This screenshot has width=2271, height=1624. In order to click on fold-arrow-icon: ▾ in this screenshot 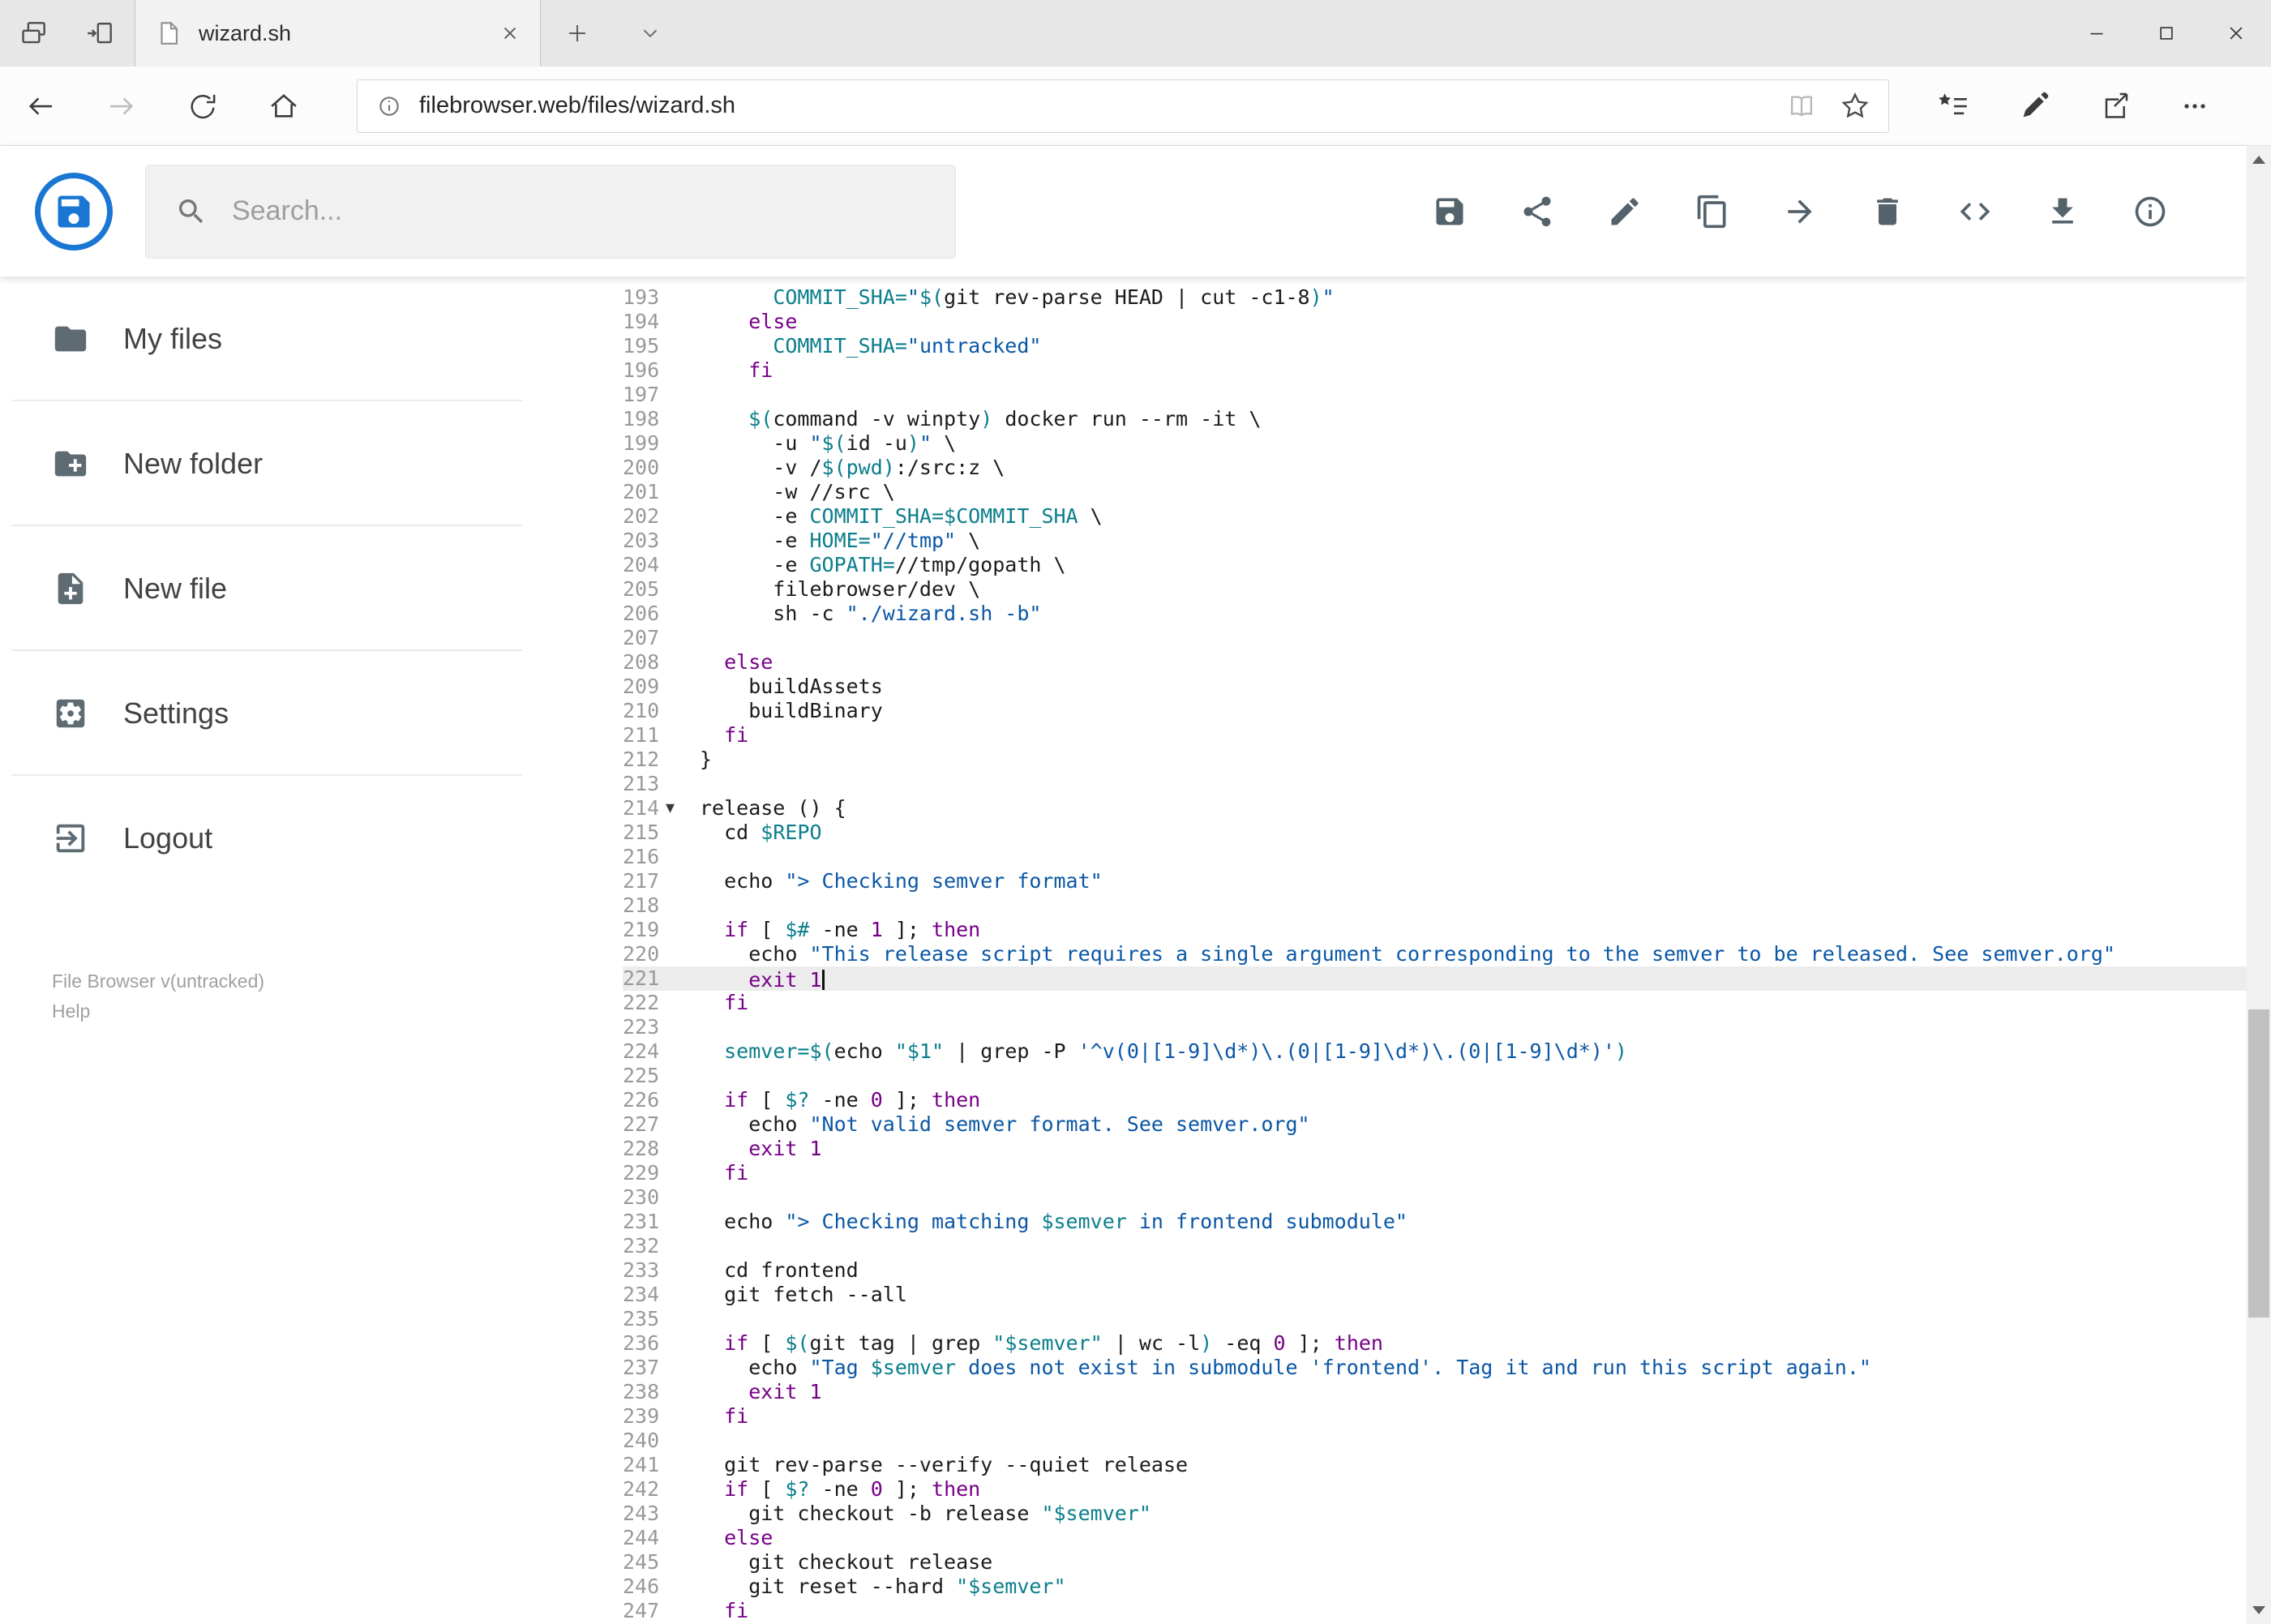, I will do `click(679, 808)`.